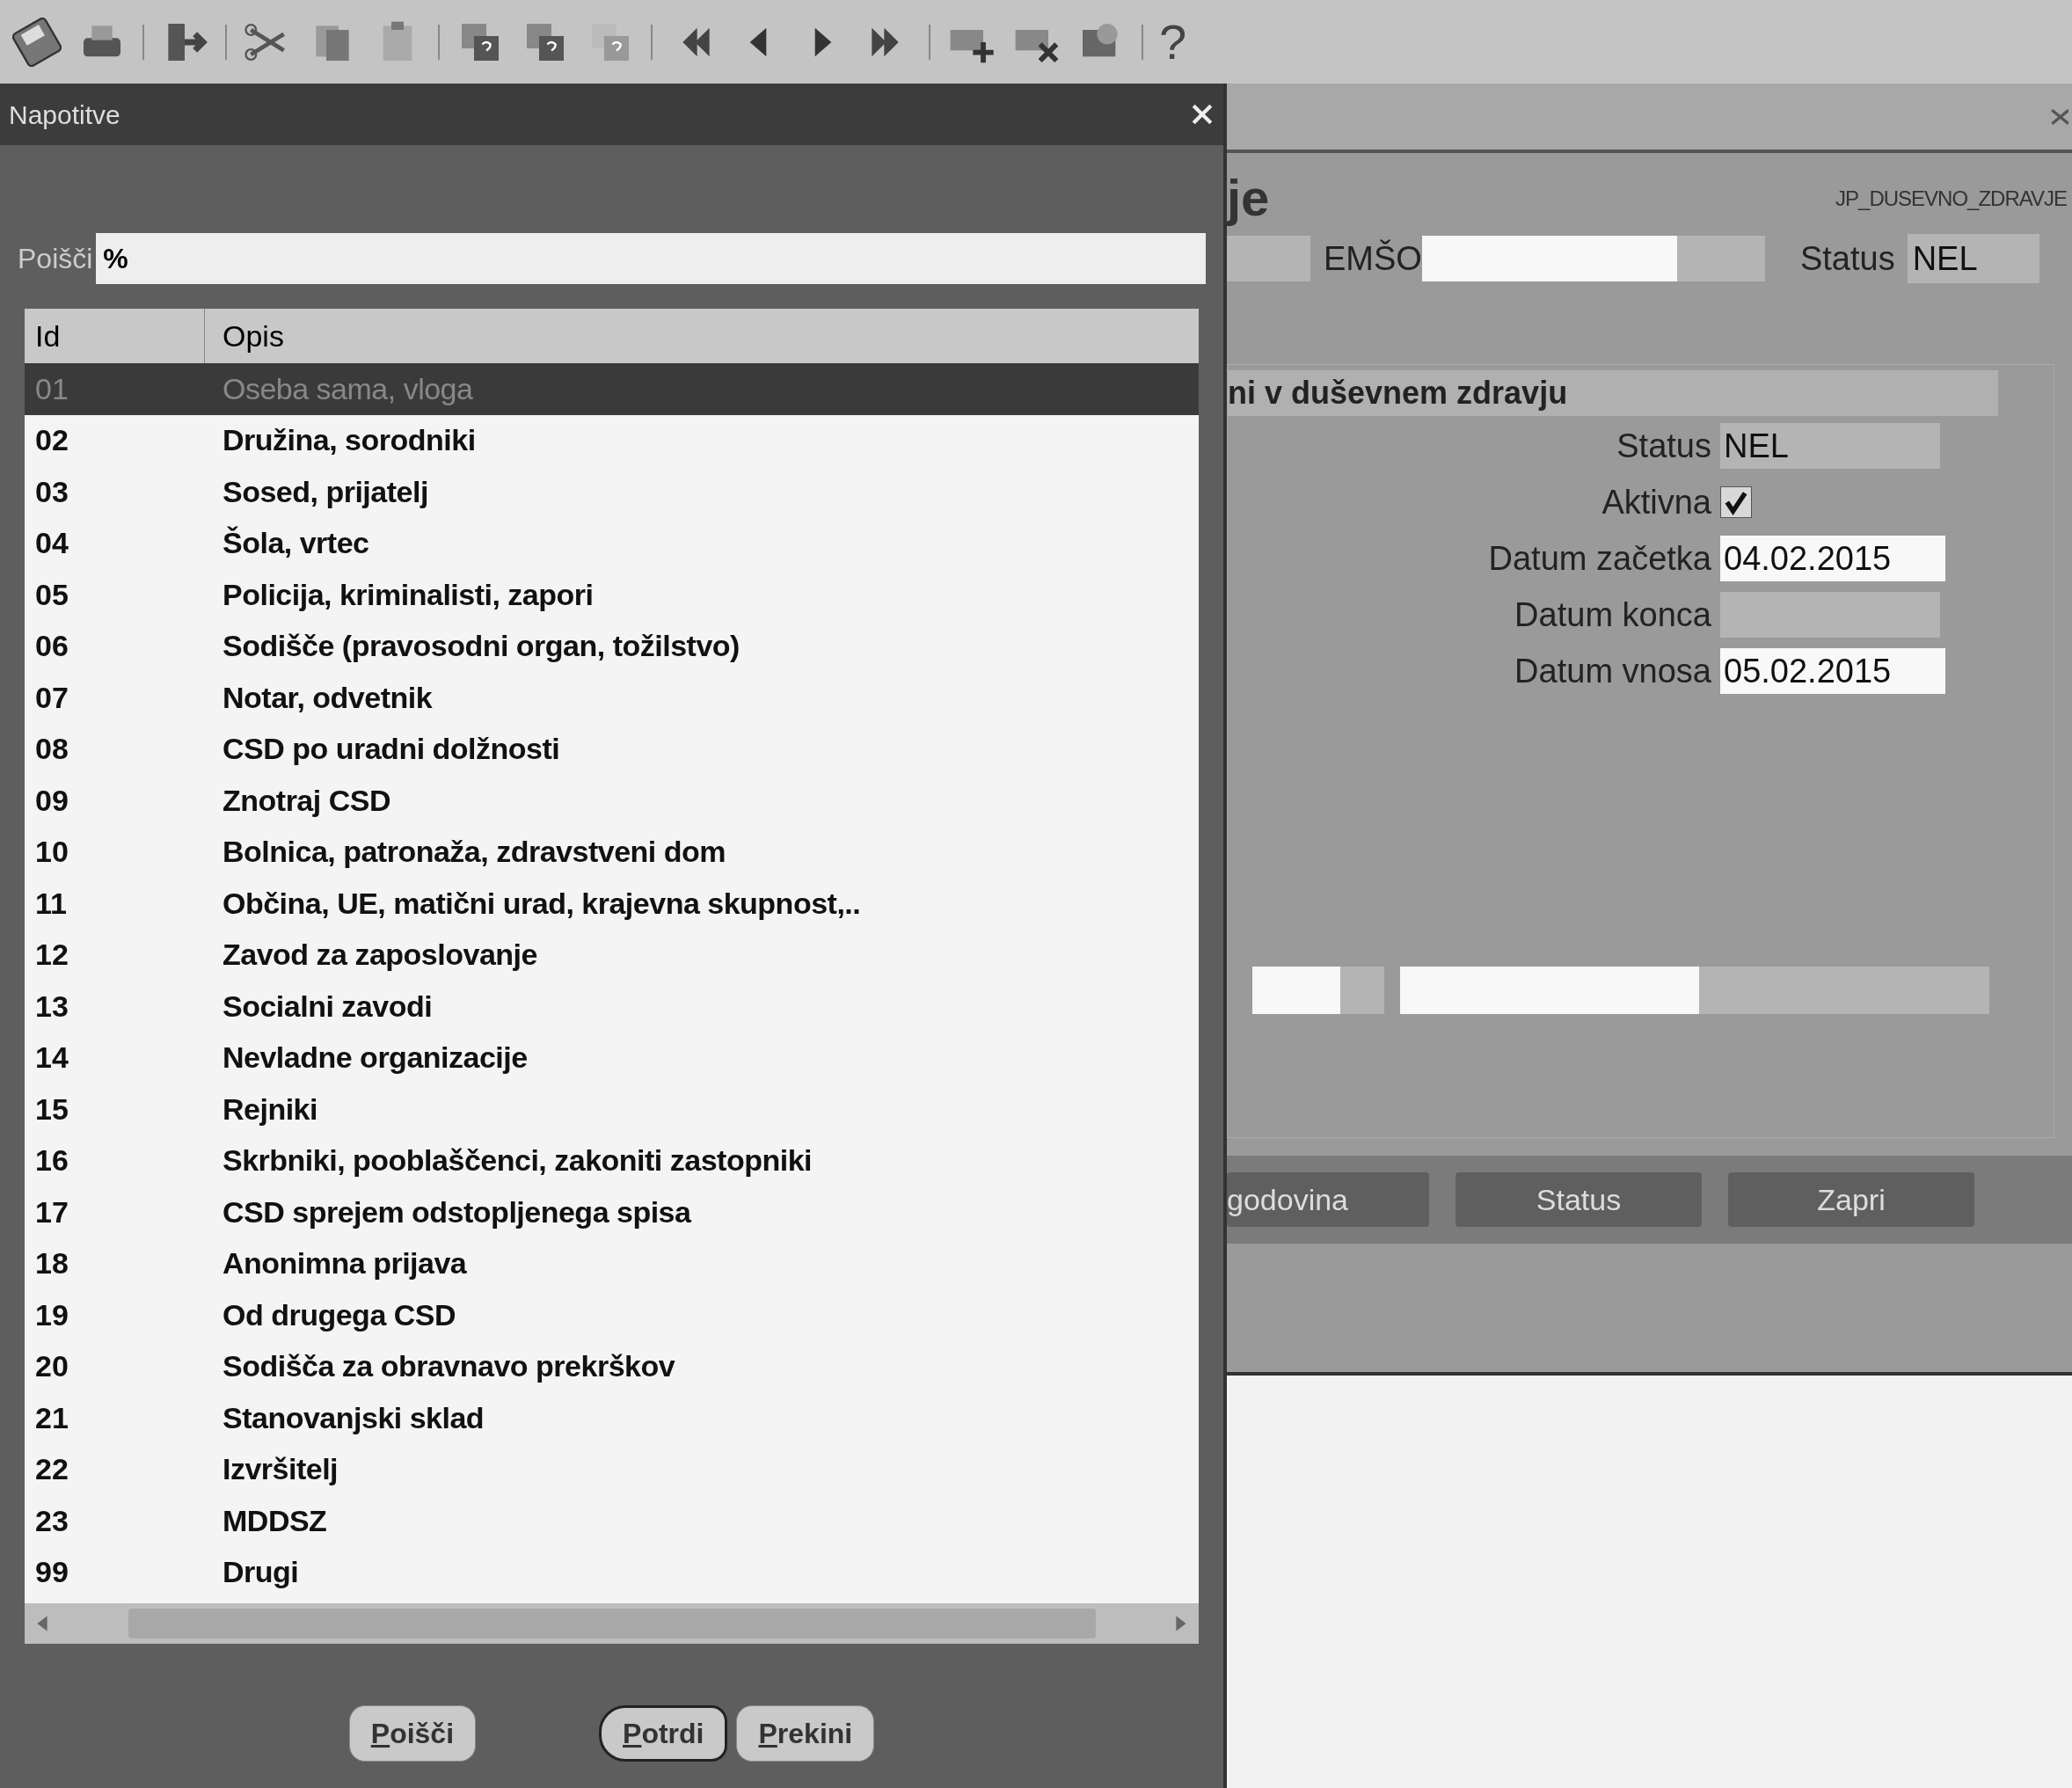 The width and height of the screenshot is (2072, 1788). Describe the element at coordinates (1833, 558) in the screenshot. I see `text-field: 04.02.2015` at that location.